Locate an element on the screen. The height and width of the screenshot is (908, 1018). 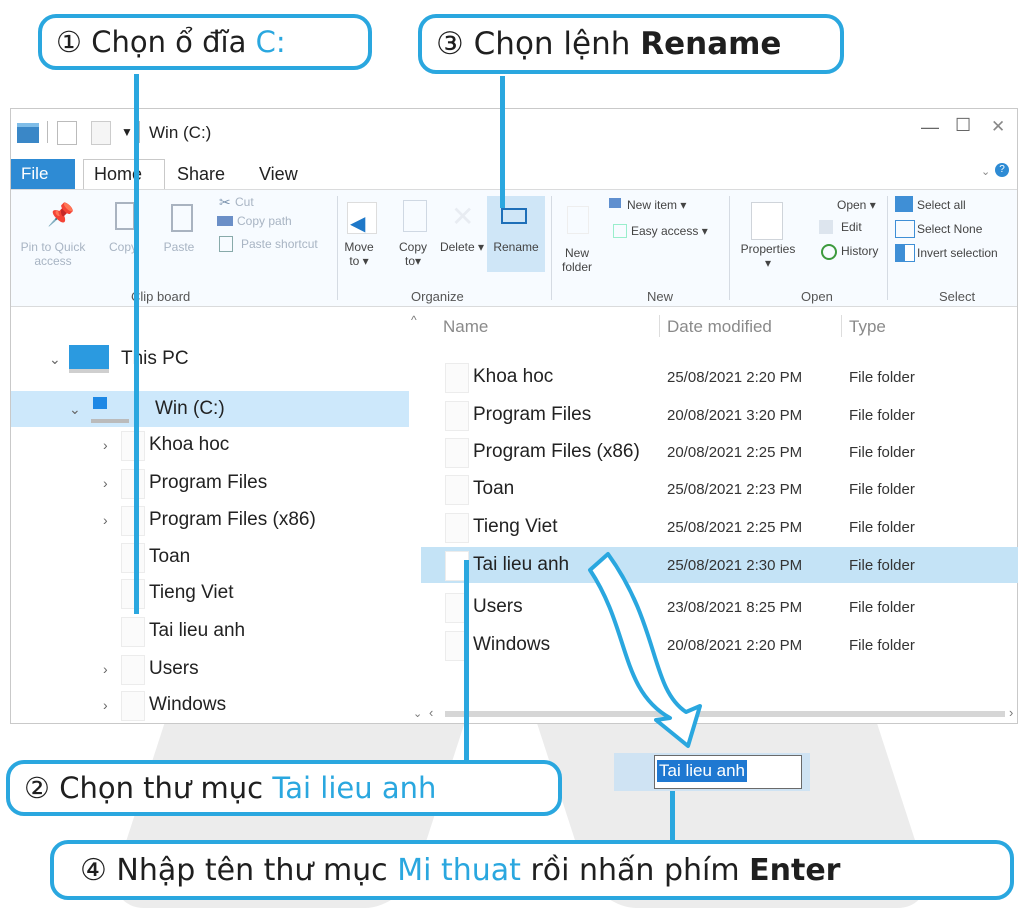
column-header-date: Date modified is located at coordinates (719, 327).